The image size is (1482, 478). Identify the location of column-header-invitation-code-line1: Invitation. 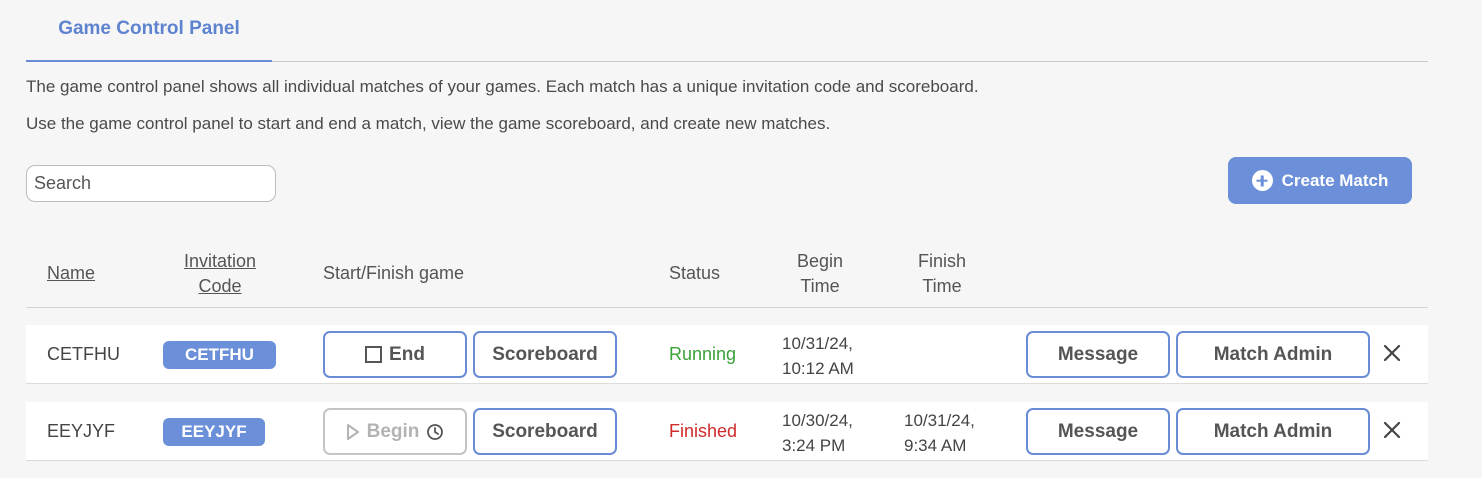
(220, 261).